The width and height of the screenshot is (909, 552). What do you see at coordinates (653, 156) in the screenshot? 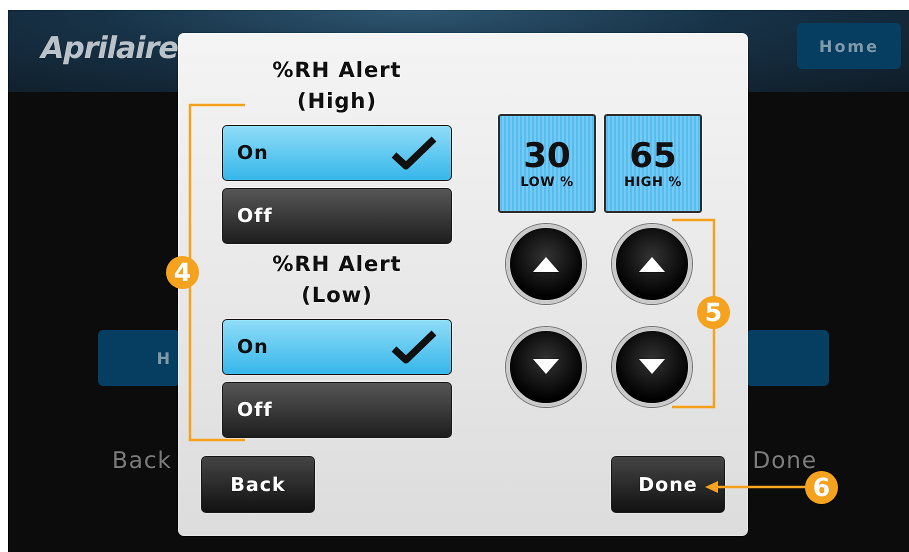
I see `readout-value: 65` at bounding box center [653, 156].